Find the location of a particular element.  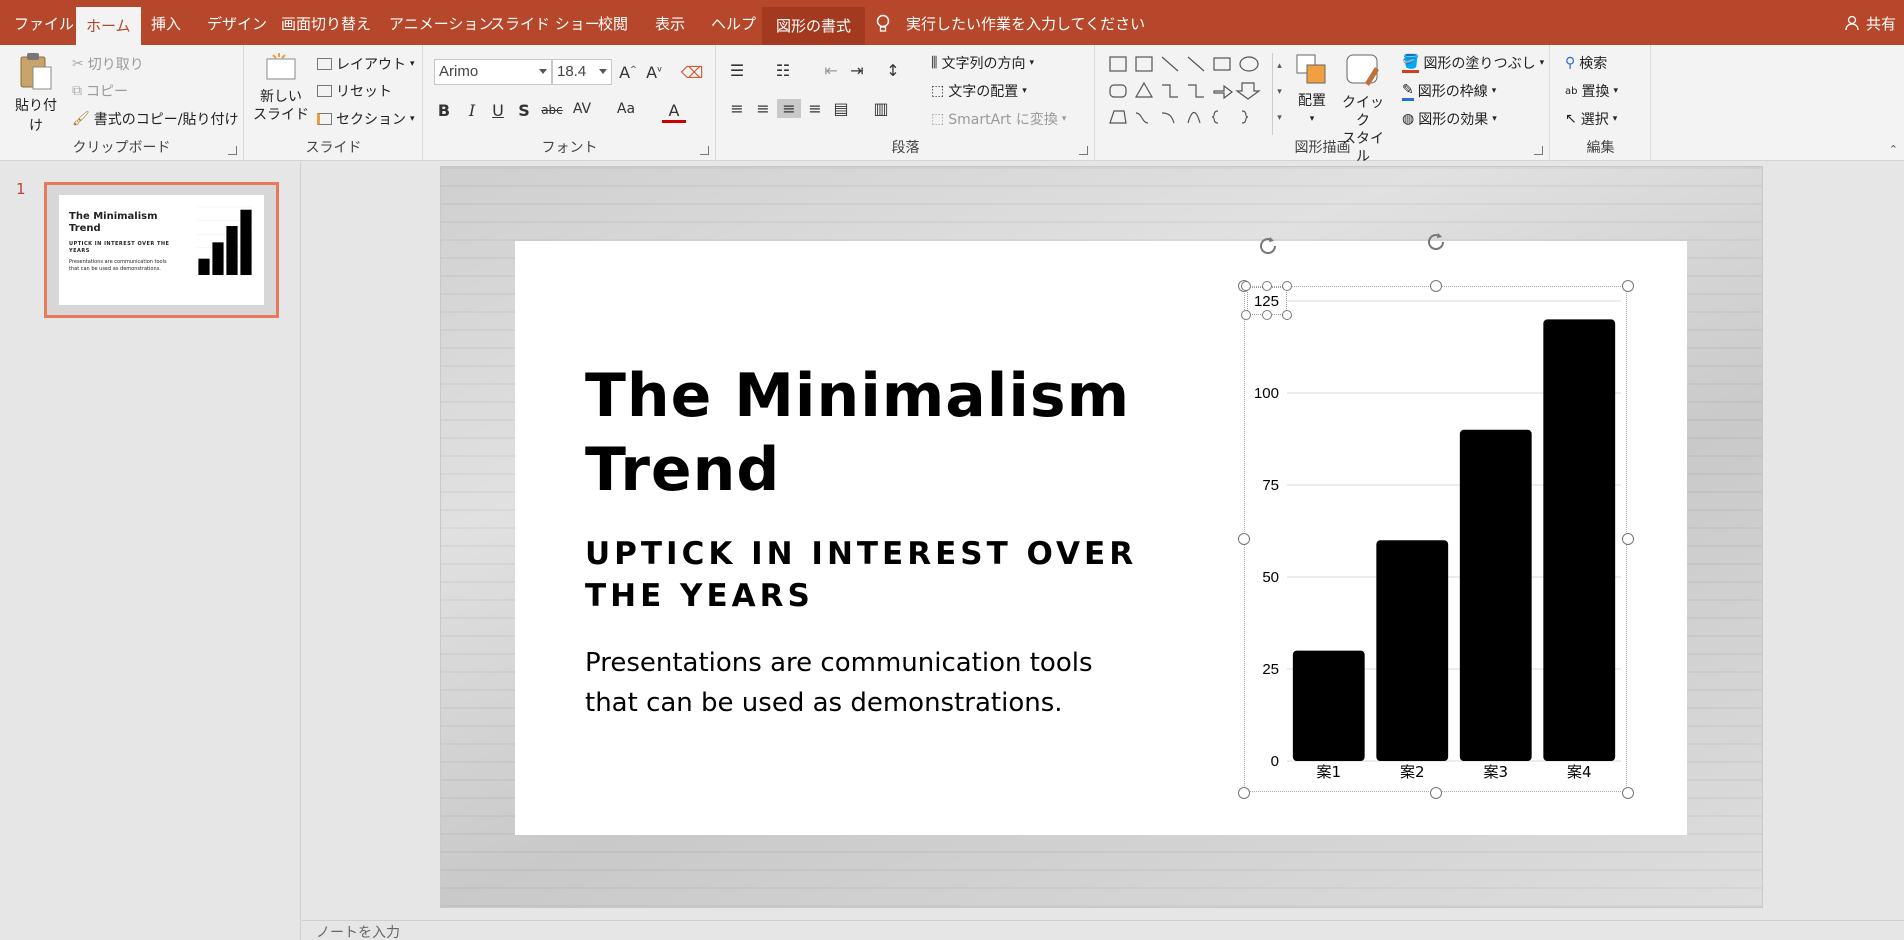

tab-animations: アニメーション is located at coordinates (441, 22).